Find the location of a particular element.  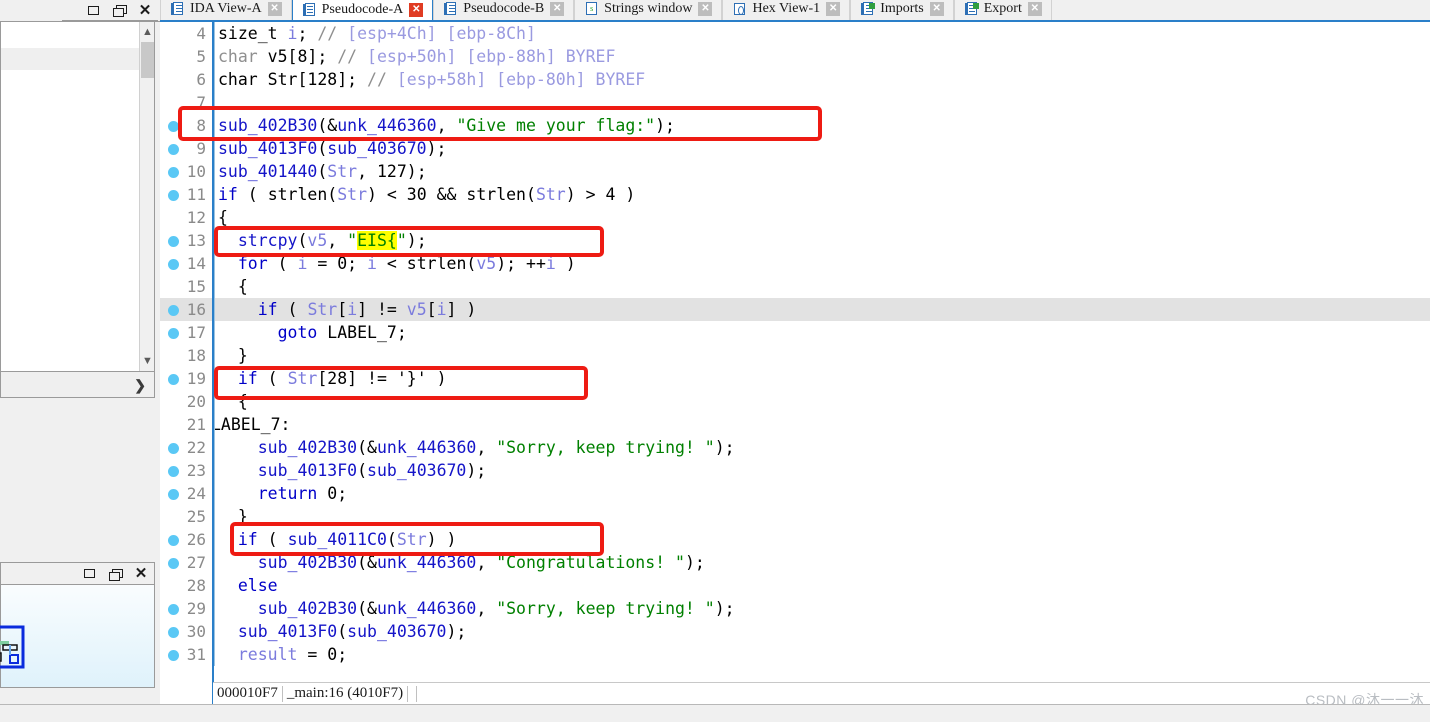

code-token: (& is located at coordinates (367, 608).